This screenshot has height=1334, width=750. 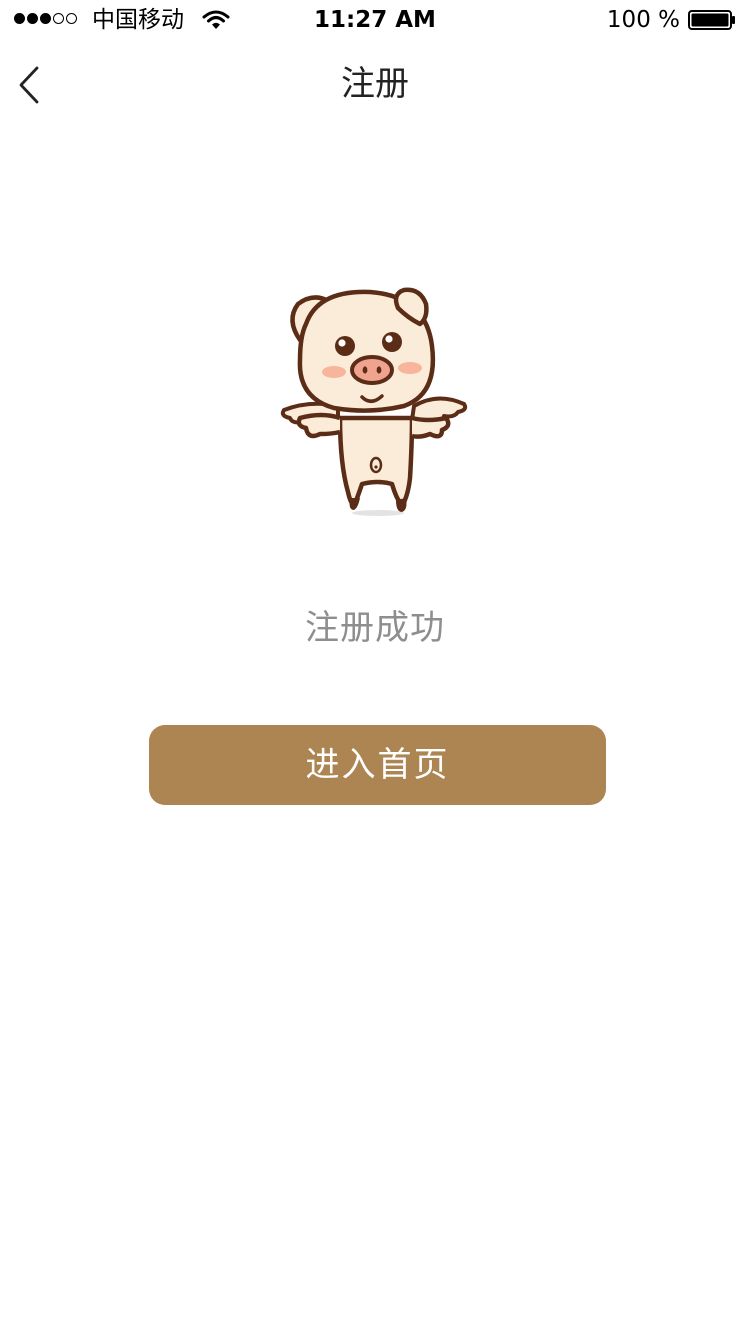 What do you see at coordinates (711, 20) in the screenshot?
I see `battery-icon` at bounding box center [711, 20].